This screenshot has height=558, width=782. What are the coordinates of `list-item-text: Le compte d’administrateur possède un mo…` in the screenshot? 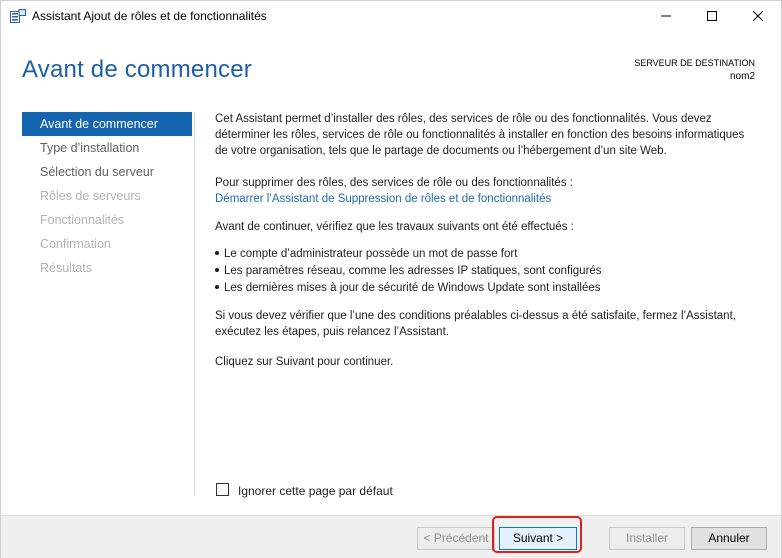 It's located at (371, 254).